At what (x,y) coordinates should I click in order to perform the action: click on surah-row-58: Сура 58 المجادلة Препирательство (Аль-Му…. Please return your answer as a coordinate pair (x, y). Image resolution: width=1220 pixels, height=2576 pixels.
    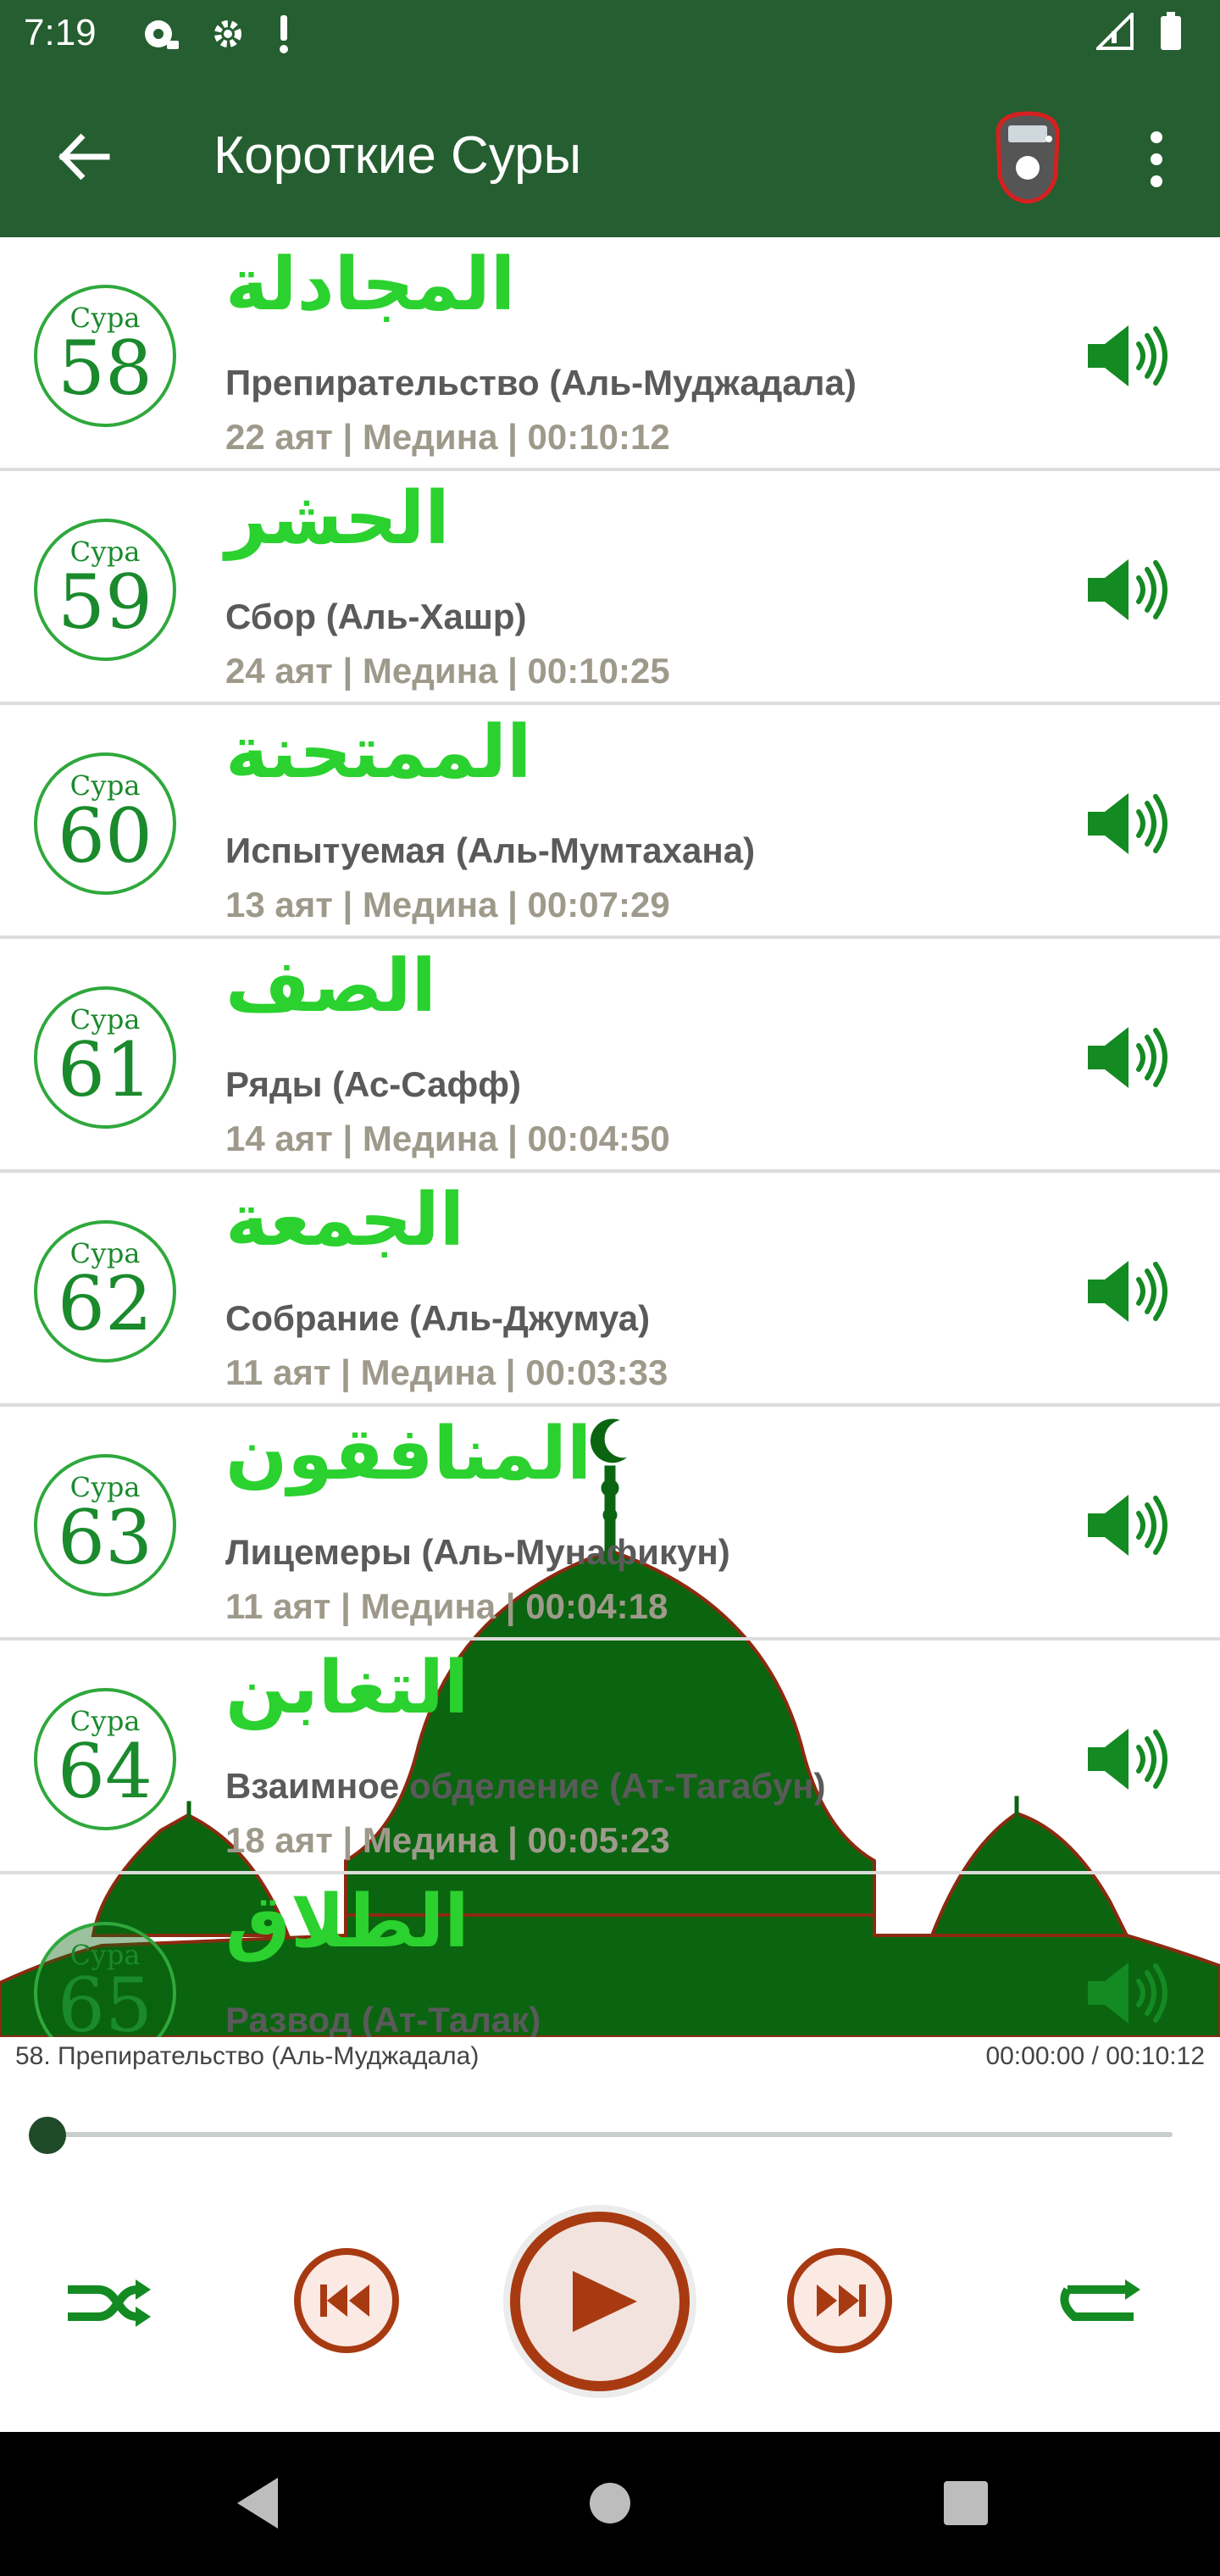
    Looking at the image, I should click on (610, 354).